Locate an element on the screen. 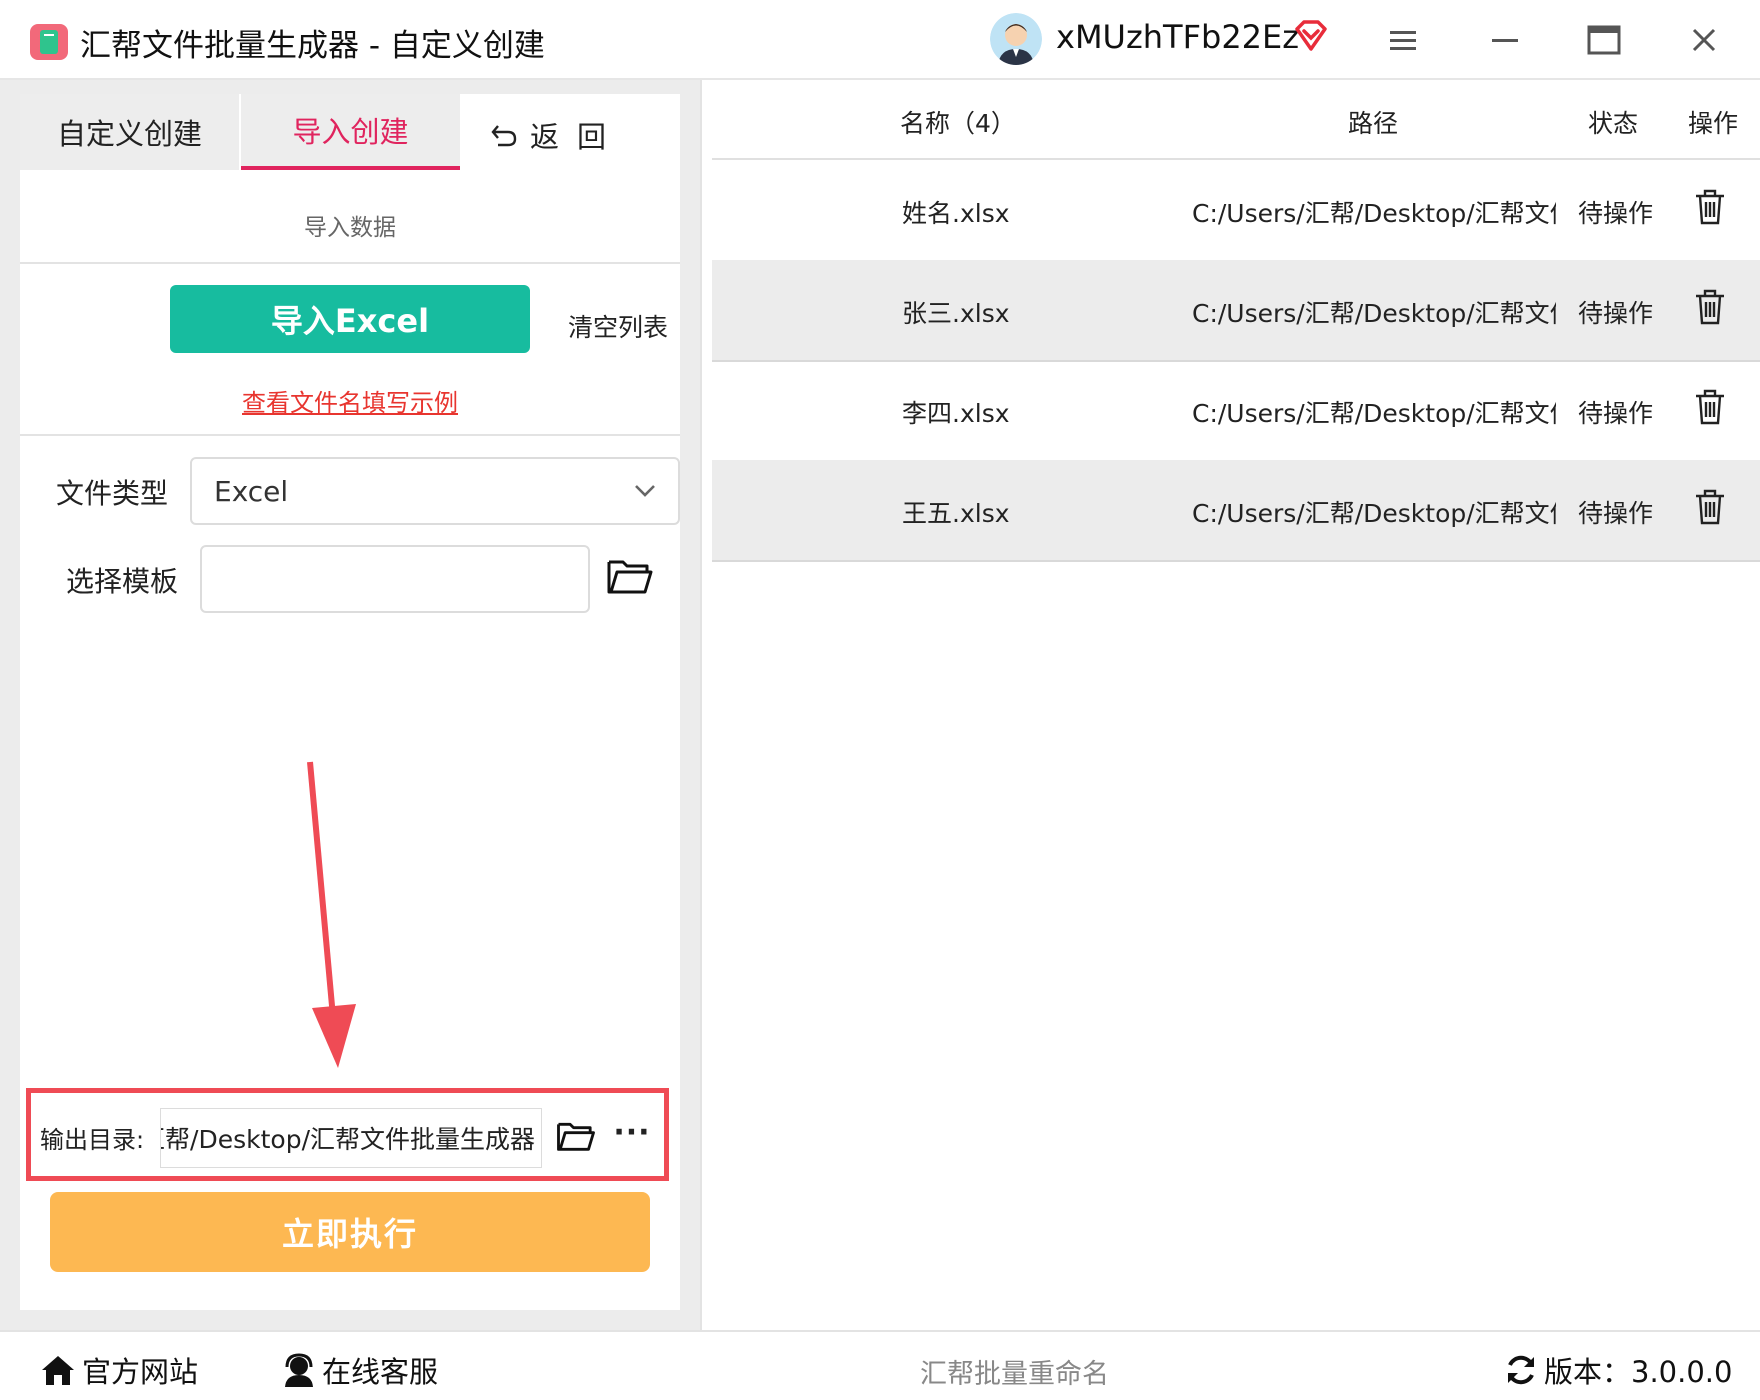 The width and height of the screenshot is (1760, 1400). avatar is located at coordinates (1016, 39).